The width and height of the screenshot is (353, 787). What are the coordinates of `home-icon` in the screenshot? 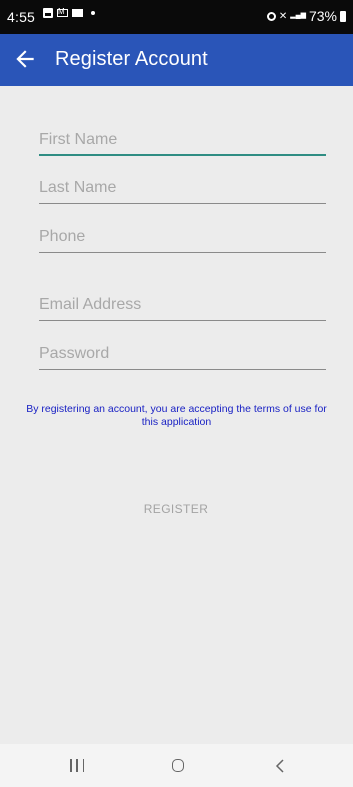 It's located at (178, 765).